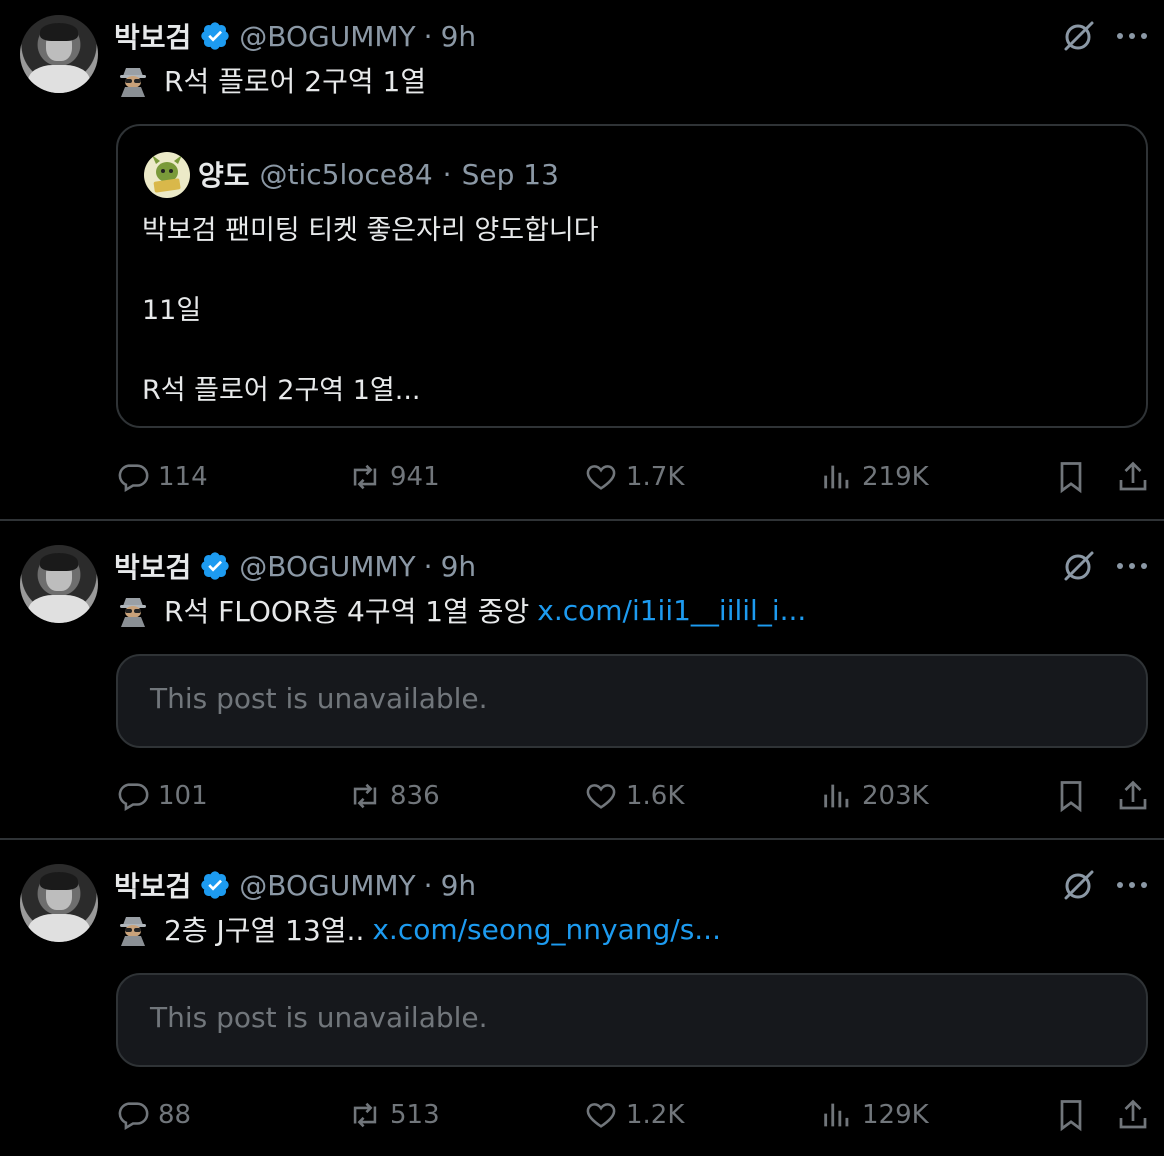 This screenshot has width=1164, height=1156. Describe the element at coordinates (394, 796) in the screenshot. I see `repost-button: 836` at that location.